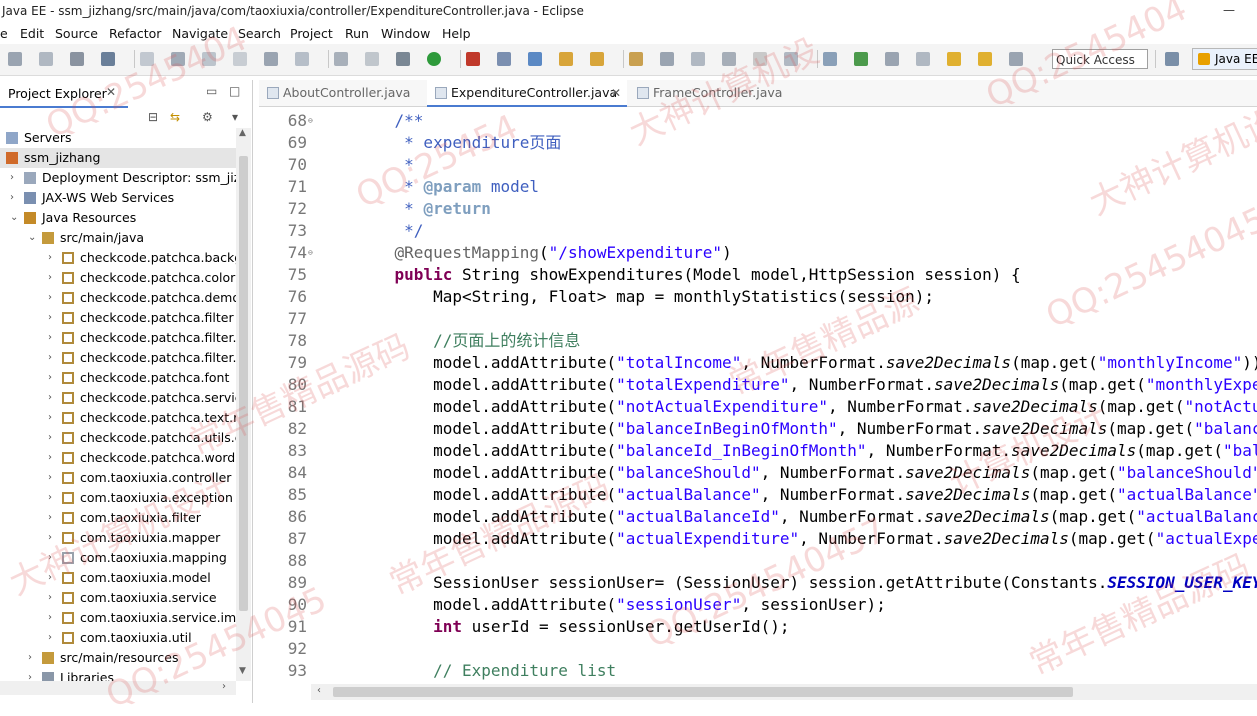 The width and height of the screenshot is (1257, 716). What do you see at coordinates (1224, 59) in the screenshot?
I see `perspective-java-ee: Java EE` at bounding box center [1224, 59].